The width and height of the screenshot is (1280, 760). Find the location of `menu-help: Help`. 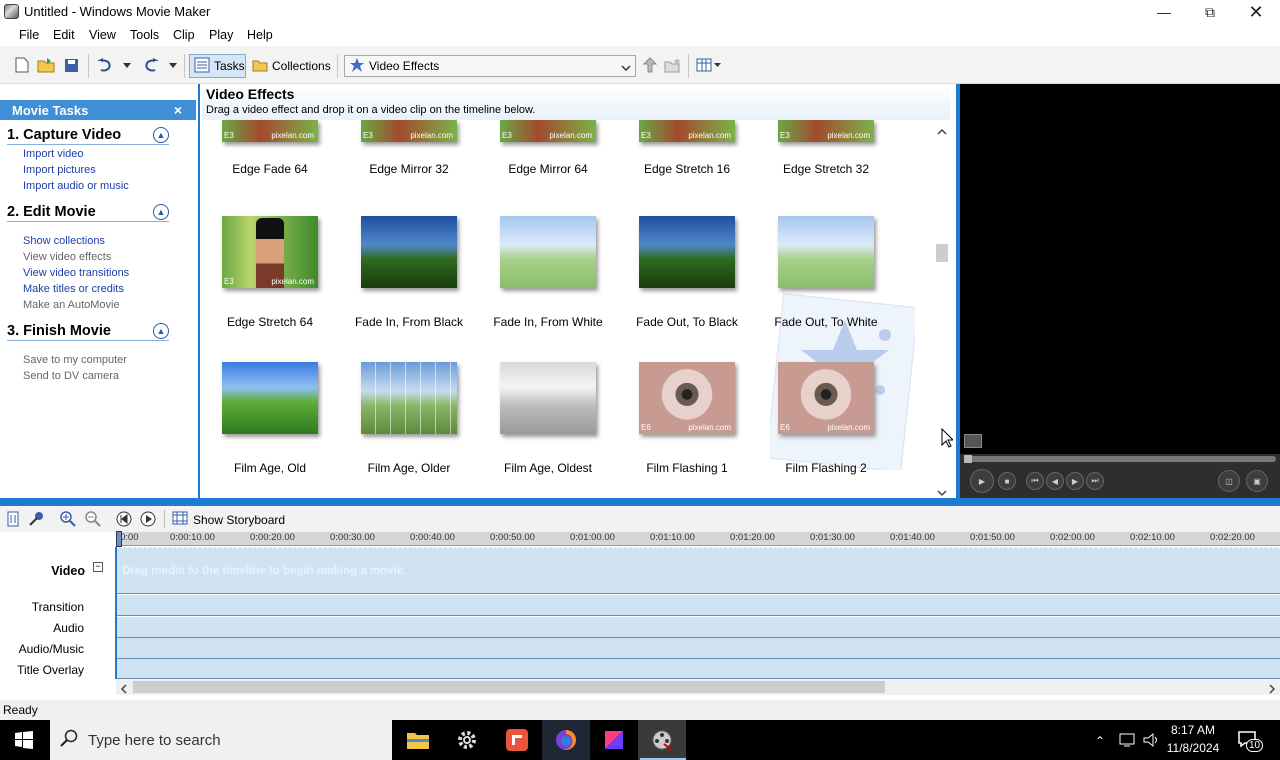

menu-help: Help is located at coordinates (260, 35).